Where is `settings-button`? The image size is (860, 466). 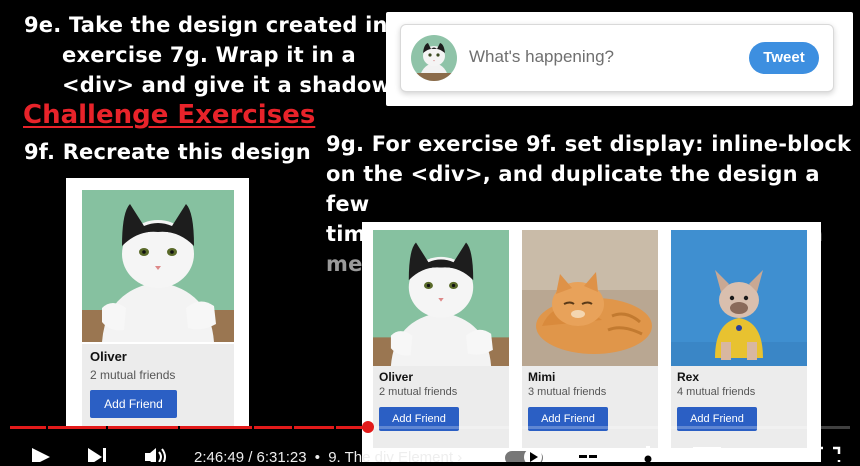
settings-button is located at coordinates (648, 454).